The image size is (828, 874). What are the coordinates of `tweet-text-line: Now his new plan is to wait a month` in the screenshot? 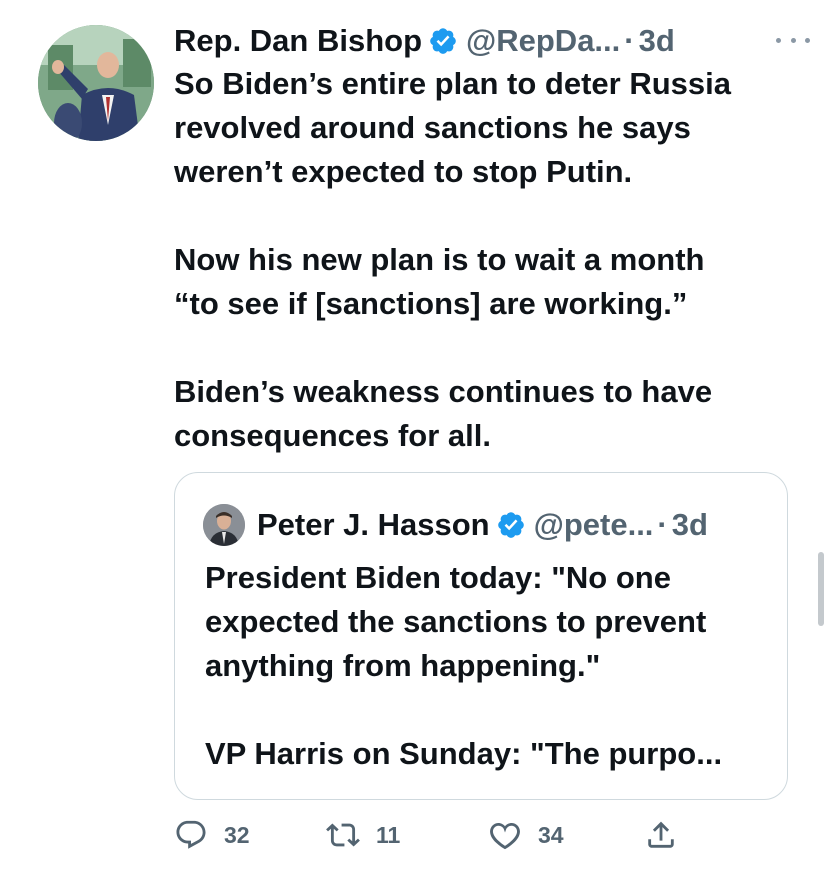 It's located at (439, 259).